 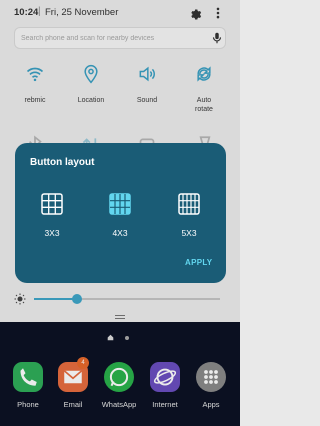 I want to click on apply-button: APPLY, so click(x=198, y=262).